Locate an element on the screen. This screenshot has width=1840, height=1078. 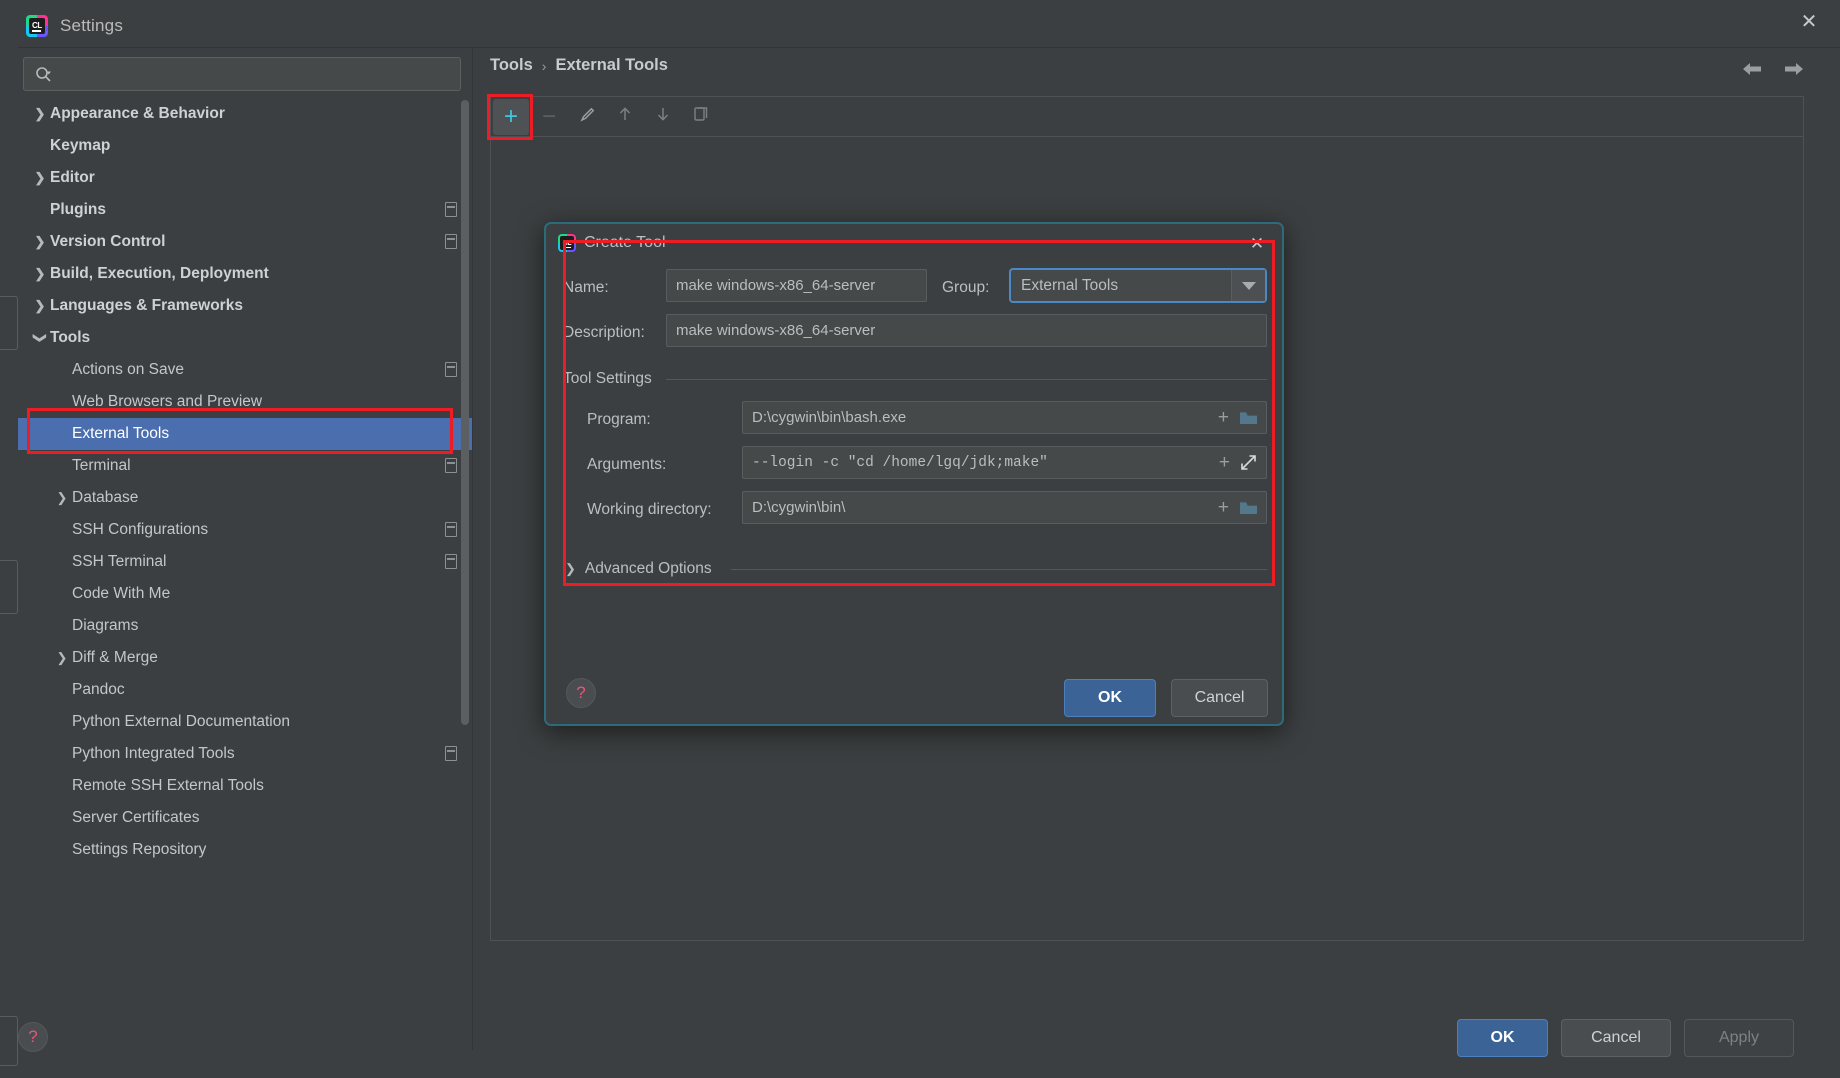
chevron-down-icon is located at coordinates (1248, 285).